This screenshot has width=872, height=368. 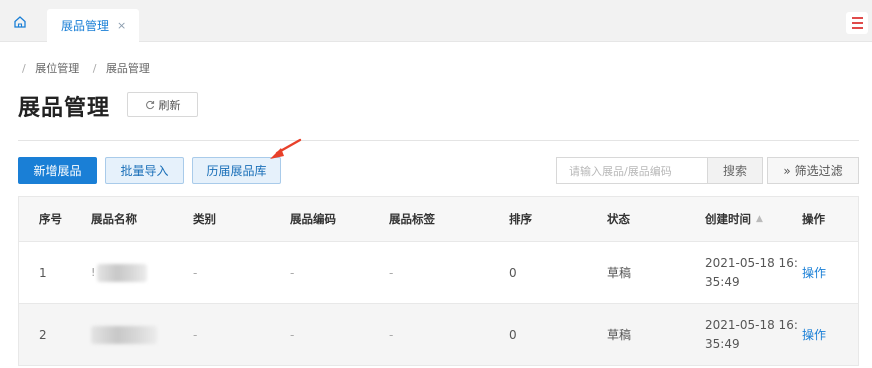 I want to click on batch-import-button: 批量导入, so click(x=144, y=170).